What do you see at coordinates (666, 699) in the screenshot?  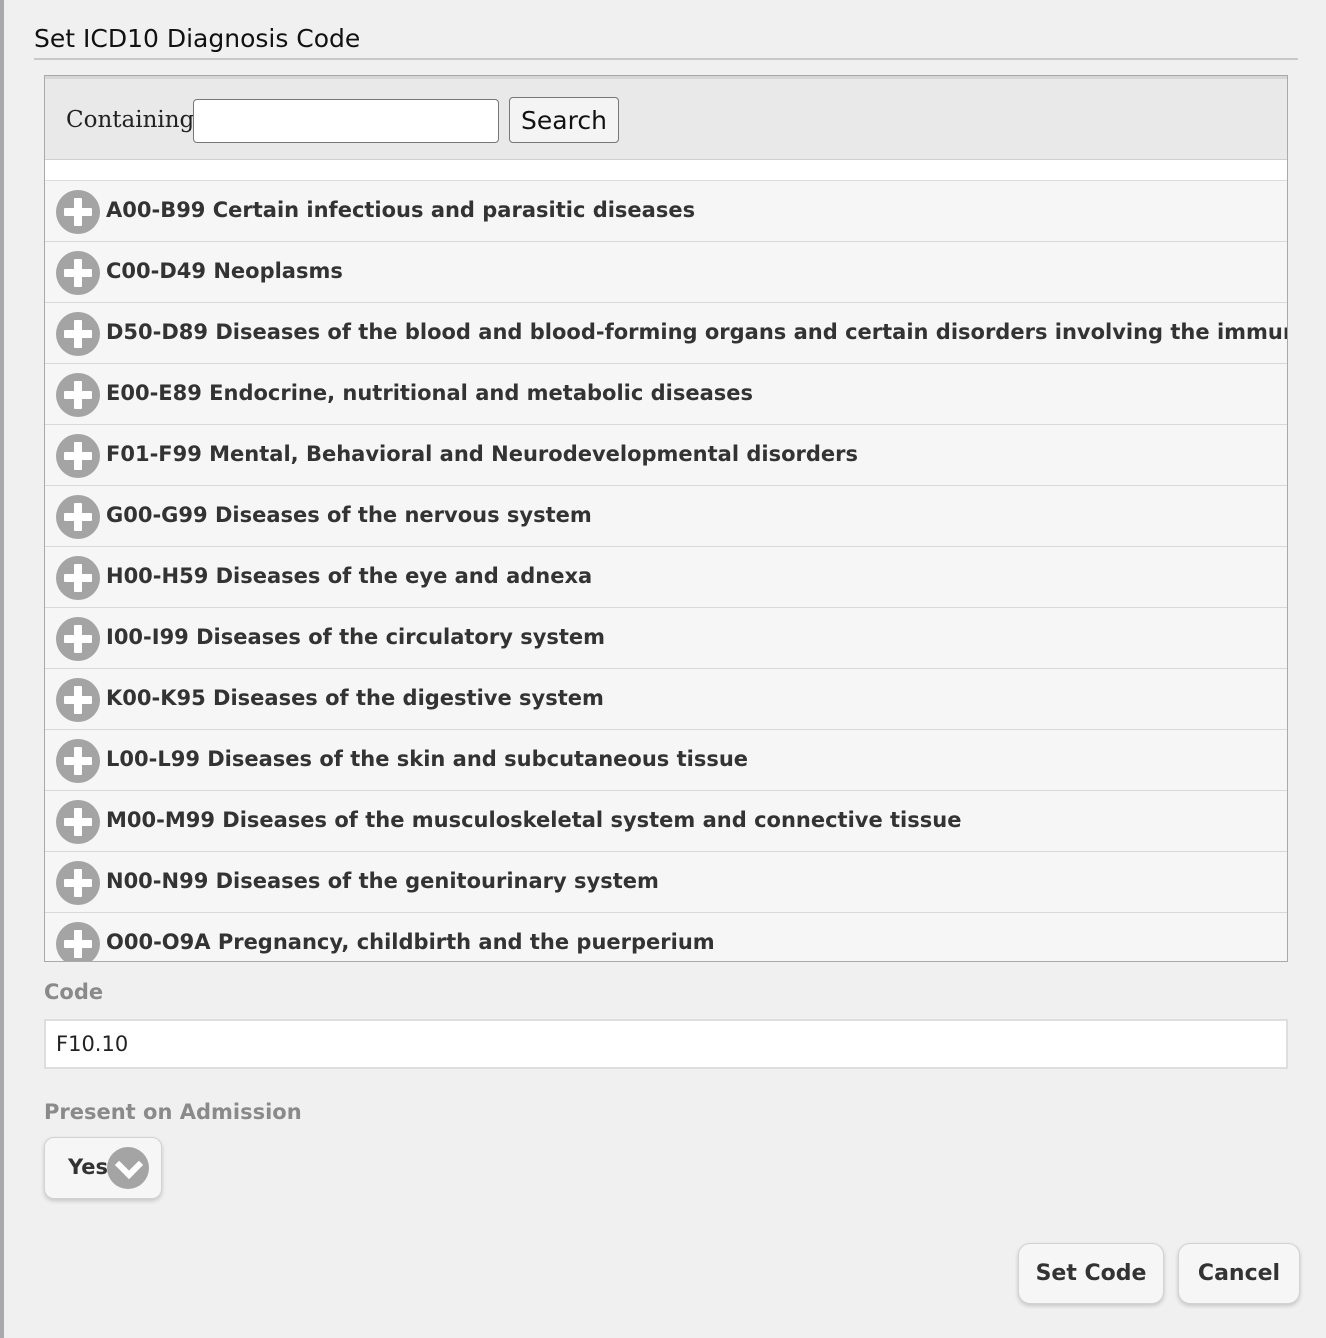 I see `category-row: K00-K95 Diseases of the digestive system` at bounding box center [666, 699].